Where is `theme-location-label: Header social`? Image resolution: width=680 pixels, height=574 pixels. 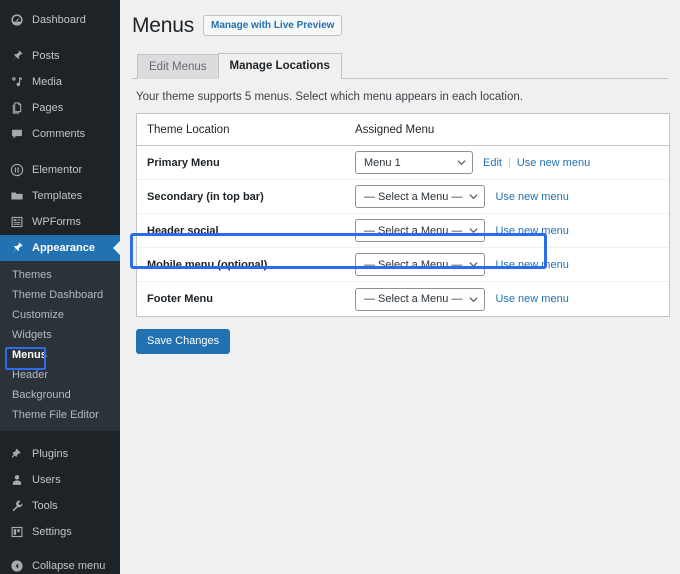
theme-location-label: Header social is located at coordinates (183, 230).